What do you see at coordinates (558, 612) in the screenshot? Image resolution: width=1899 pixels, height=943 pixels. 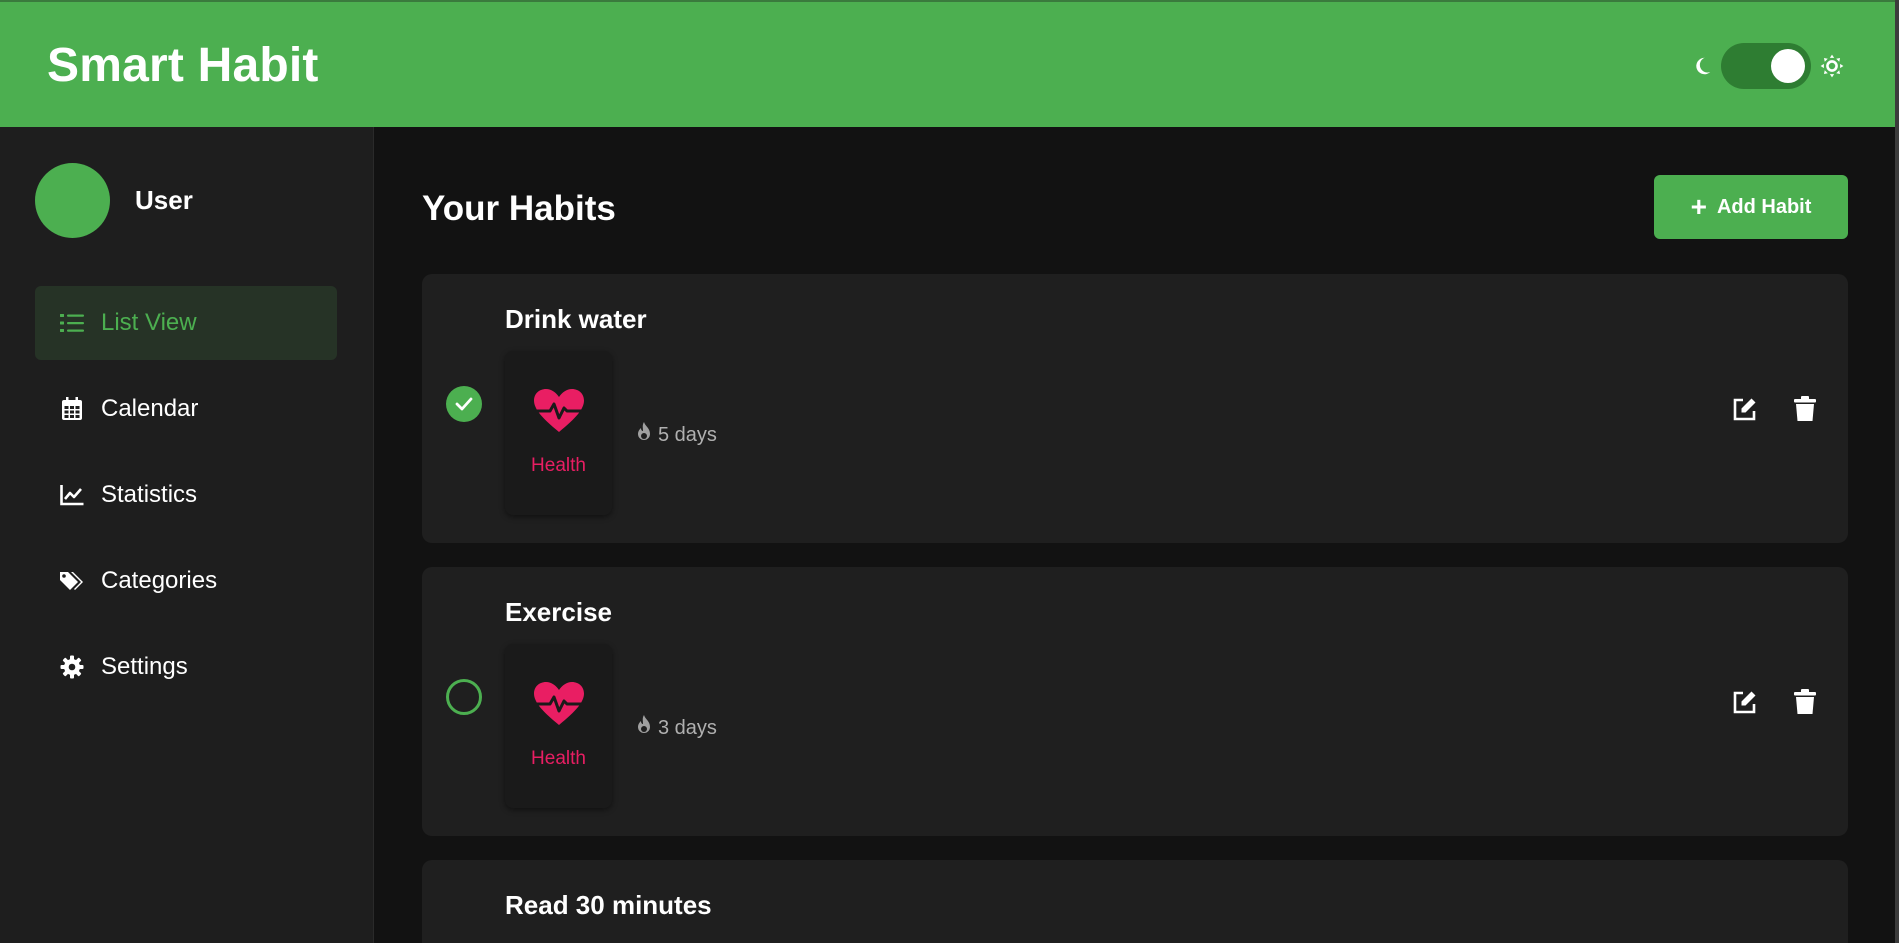 I see `habit-name: Exercise` at bounding box center [558, 612].